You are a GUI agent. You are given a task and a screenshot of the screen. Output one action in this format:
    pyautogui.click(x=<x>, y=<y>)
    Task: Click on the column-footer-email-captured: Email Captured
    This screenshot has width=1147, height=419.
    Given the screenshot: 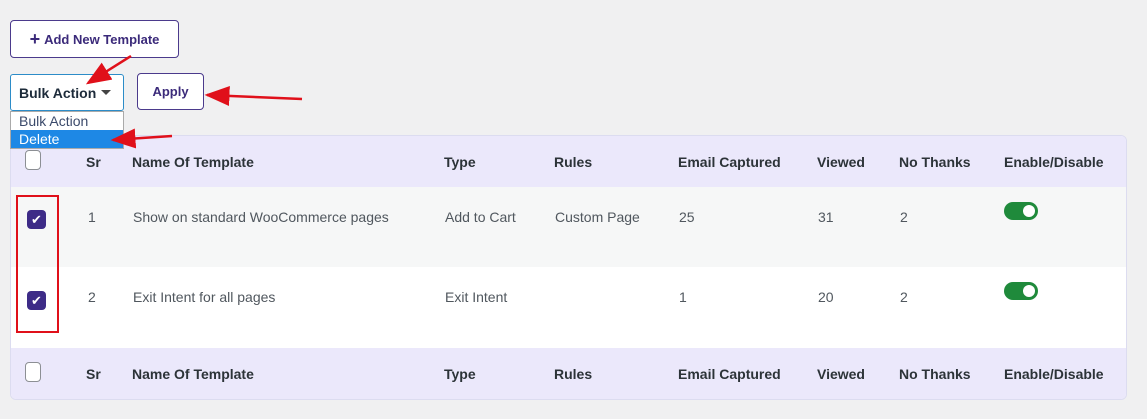 What is the action you would take?
    pyautogui.click(x=729, y=374)
    